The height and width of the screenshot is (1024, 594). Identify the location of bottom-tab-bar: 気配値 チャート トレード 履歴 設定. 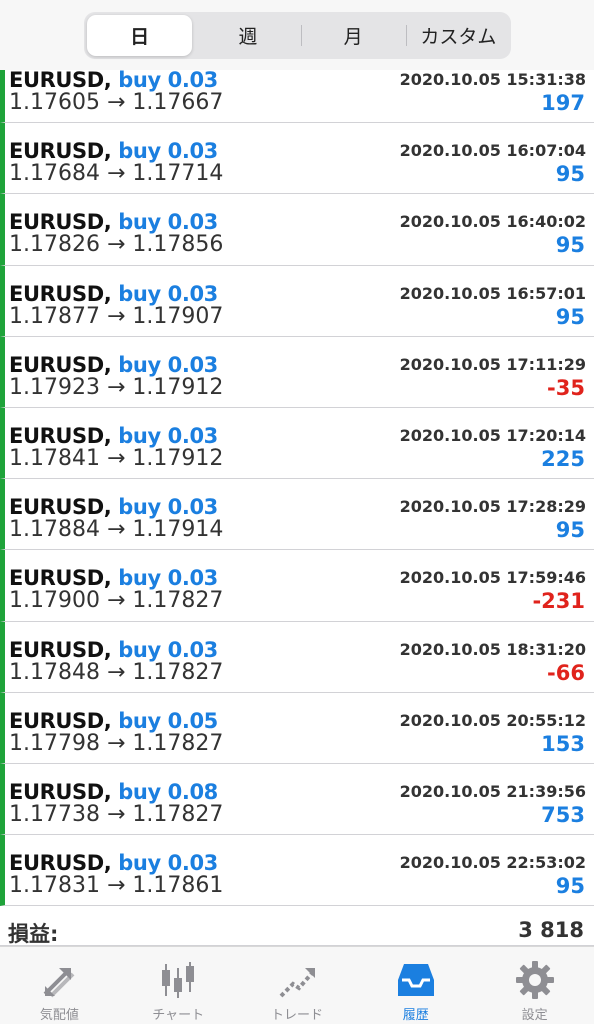
(297, 985).